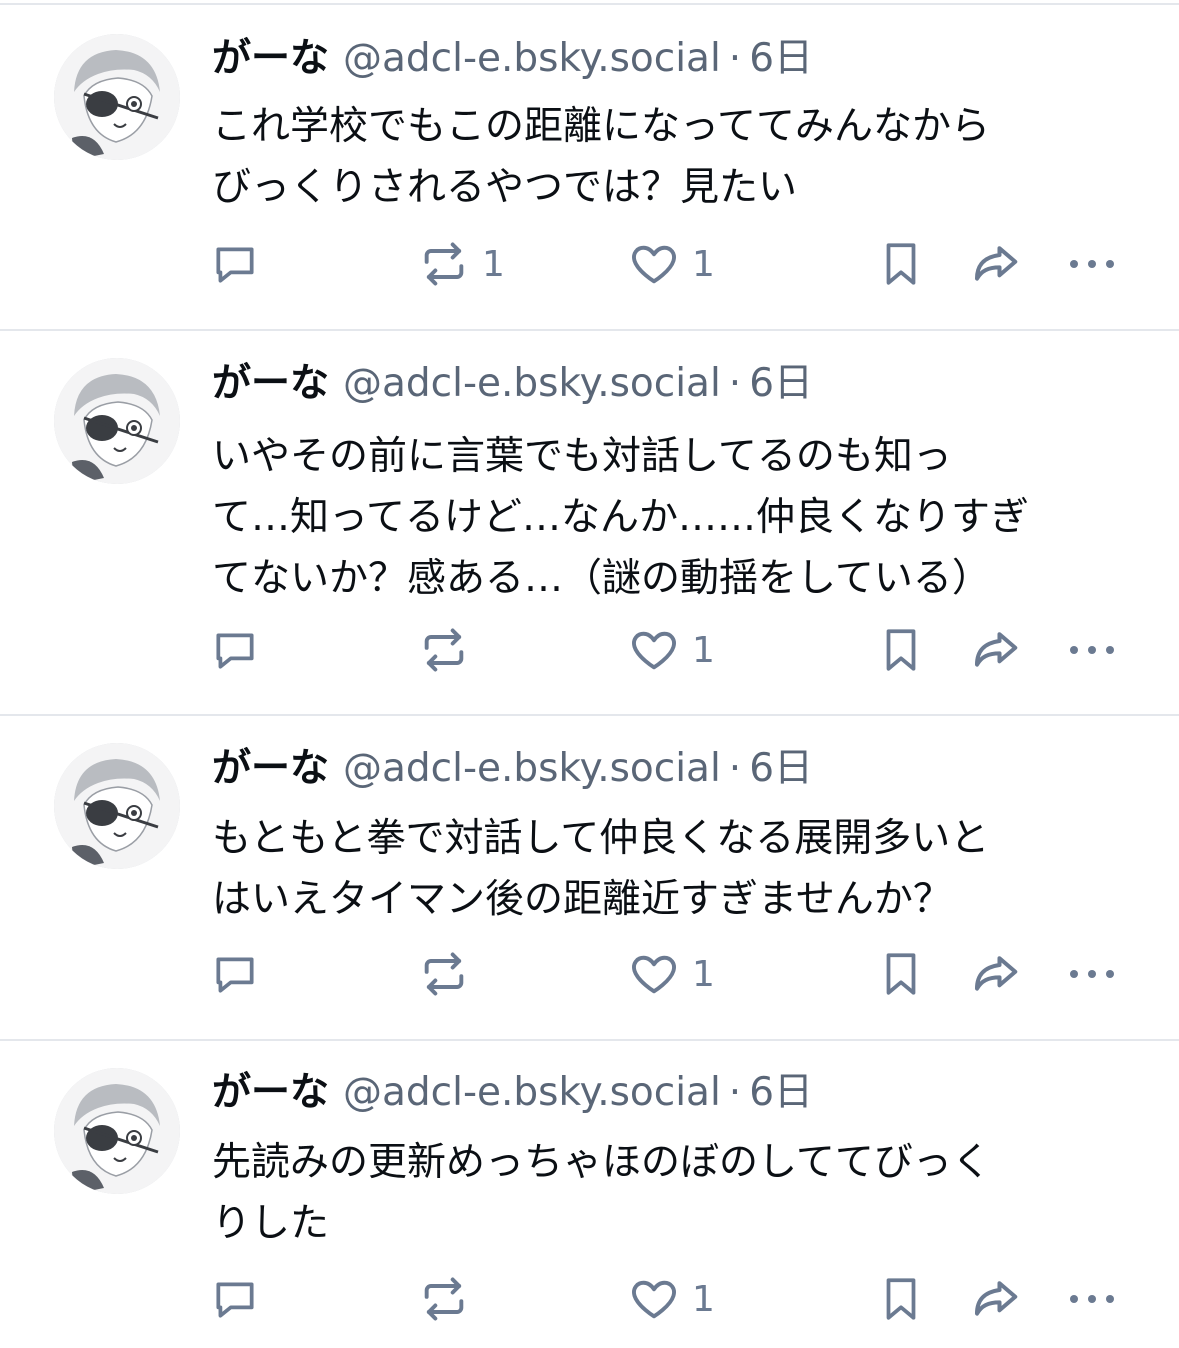 This screenshot has height=1348, width=1179. Describe the element at coordinates (601, 157) in the screenshot. I see `post-text: これ学校でもこの距離になっててみんなから びっくりされるやつでは？見たい` at that location.